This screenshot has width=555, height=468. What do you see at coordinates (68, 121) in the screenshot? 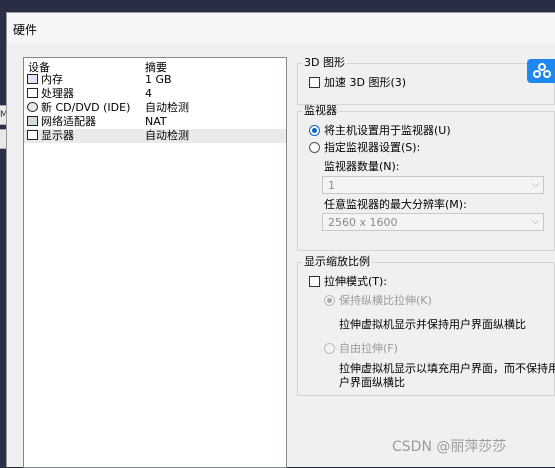
I see `device-name: 网络适配器` at bounding box center [68, 121].